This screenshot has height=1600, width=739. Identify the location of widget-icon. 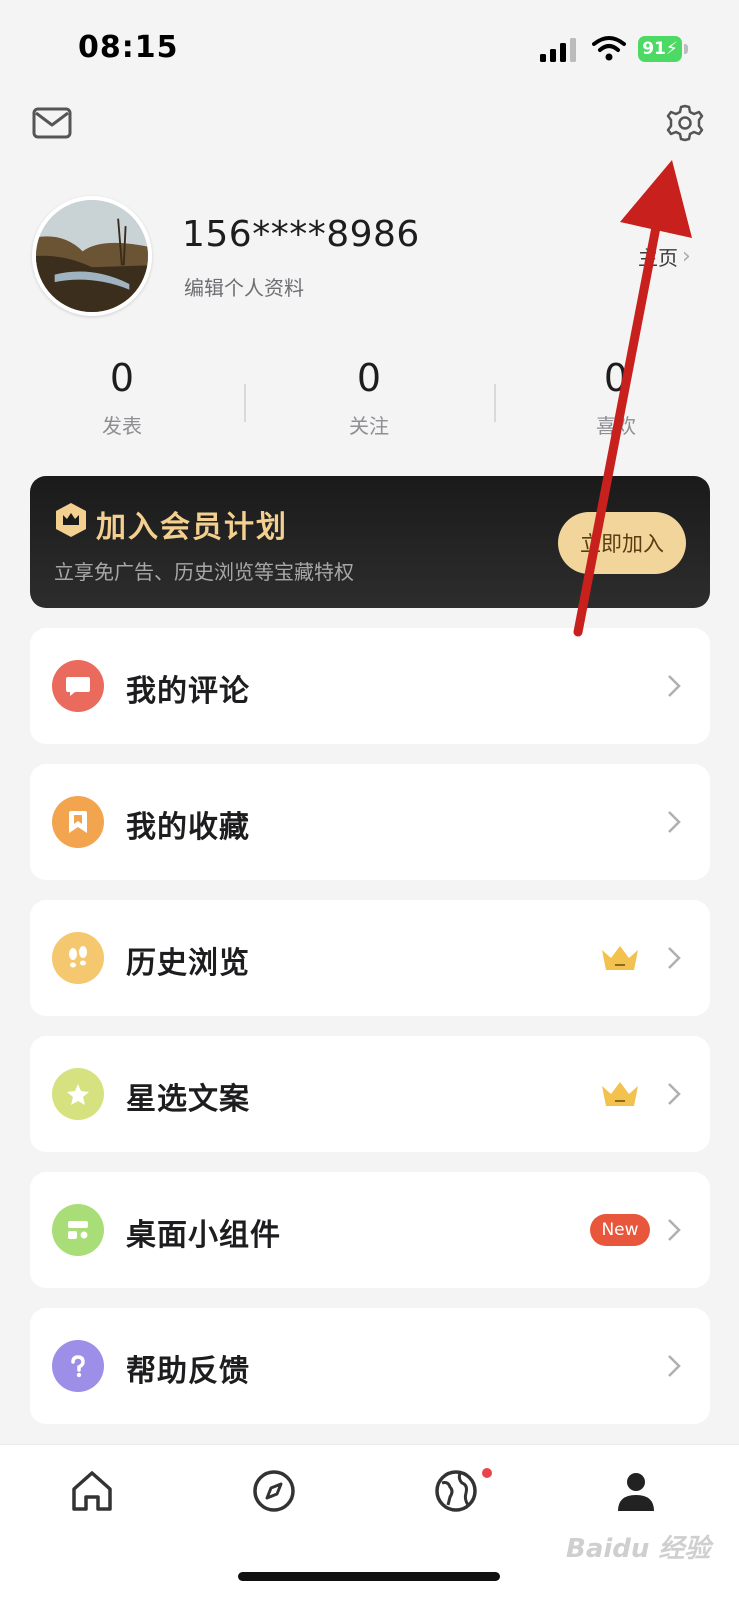
(78, 1230).